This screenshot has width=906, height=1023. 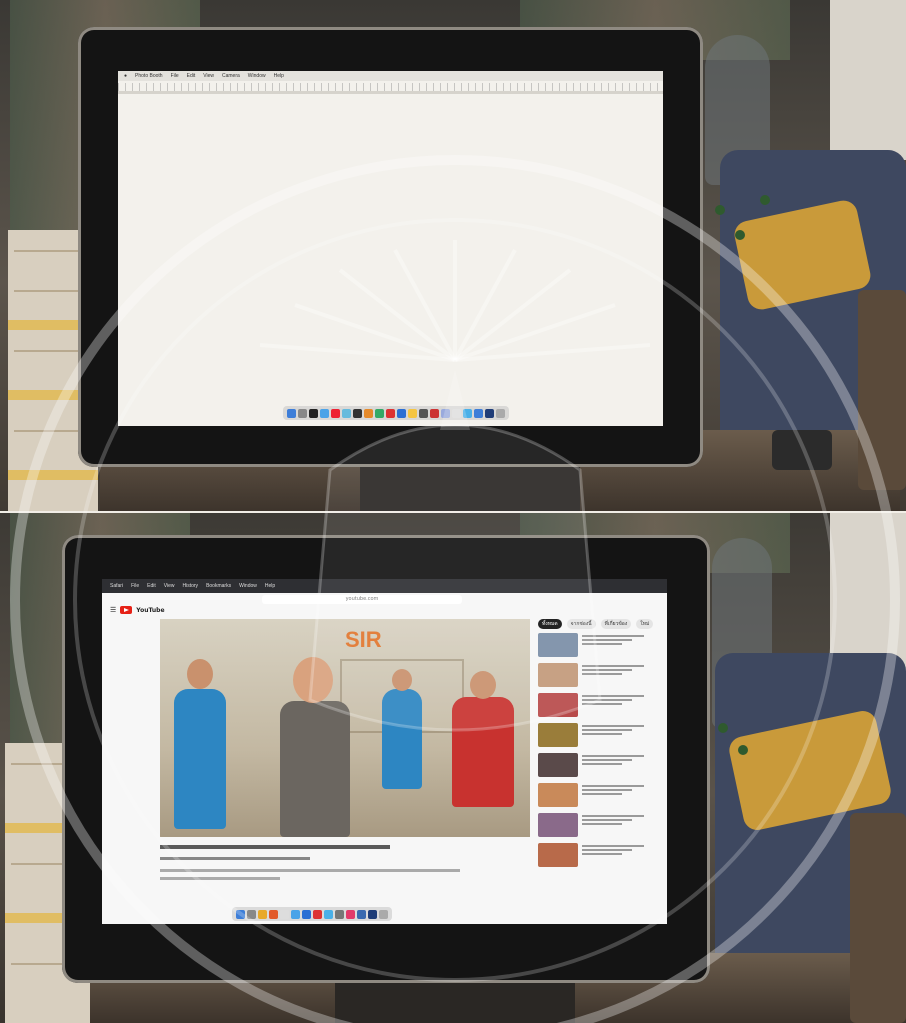 What do you see at coordinates (616, 624) in the screenshot?
I see `chip-related: ที่เกี่ยวข้อง` at bounding box center [616, 624].